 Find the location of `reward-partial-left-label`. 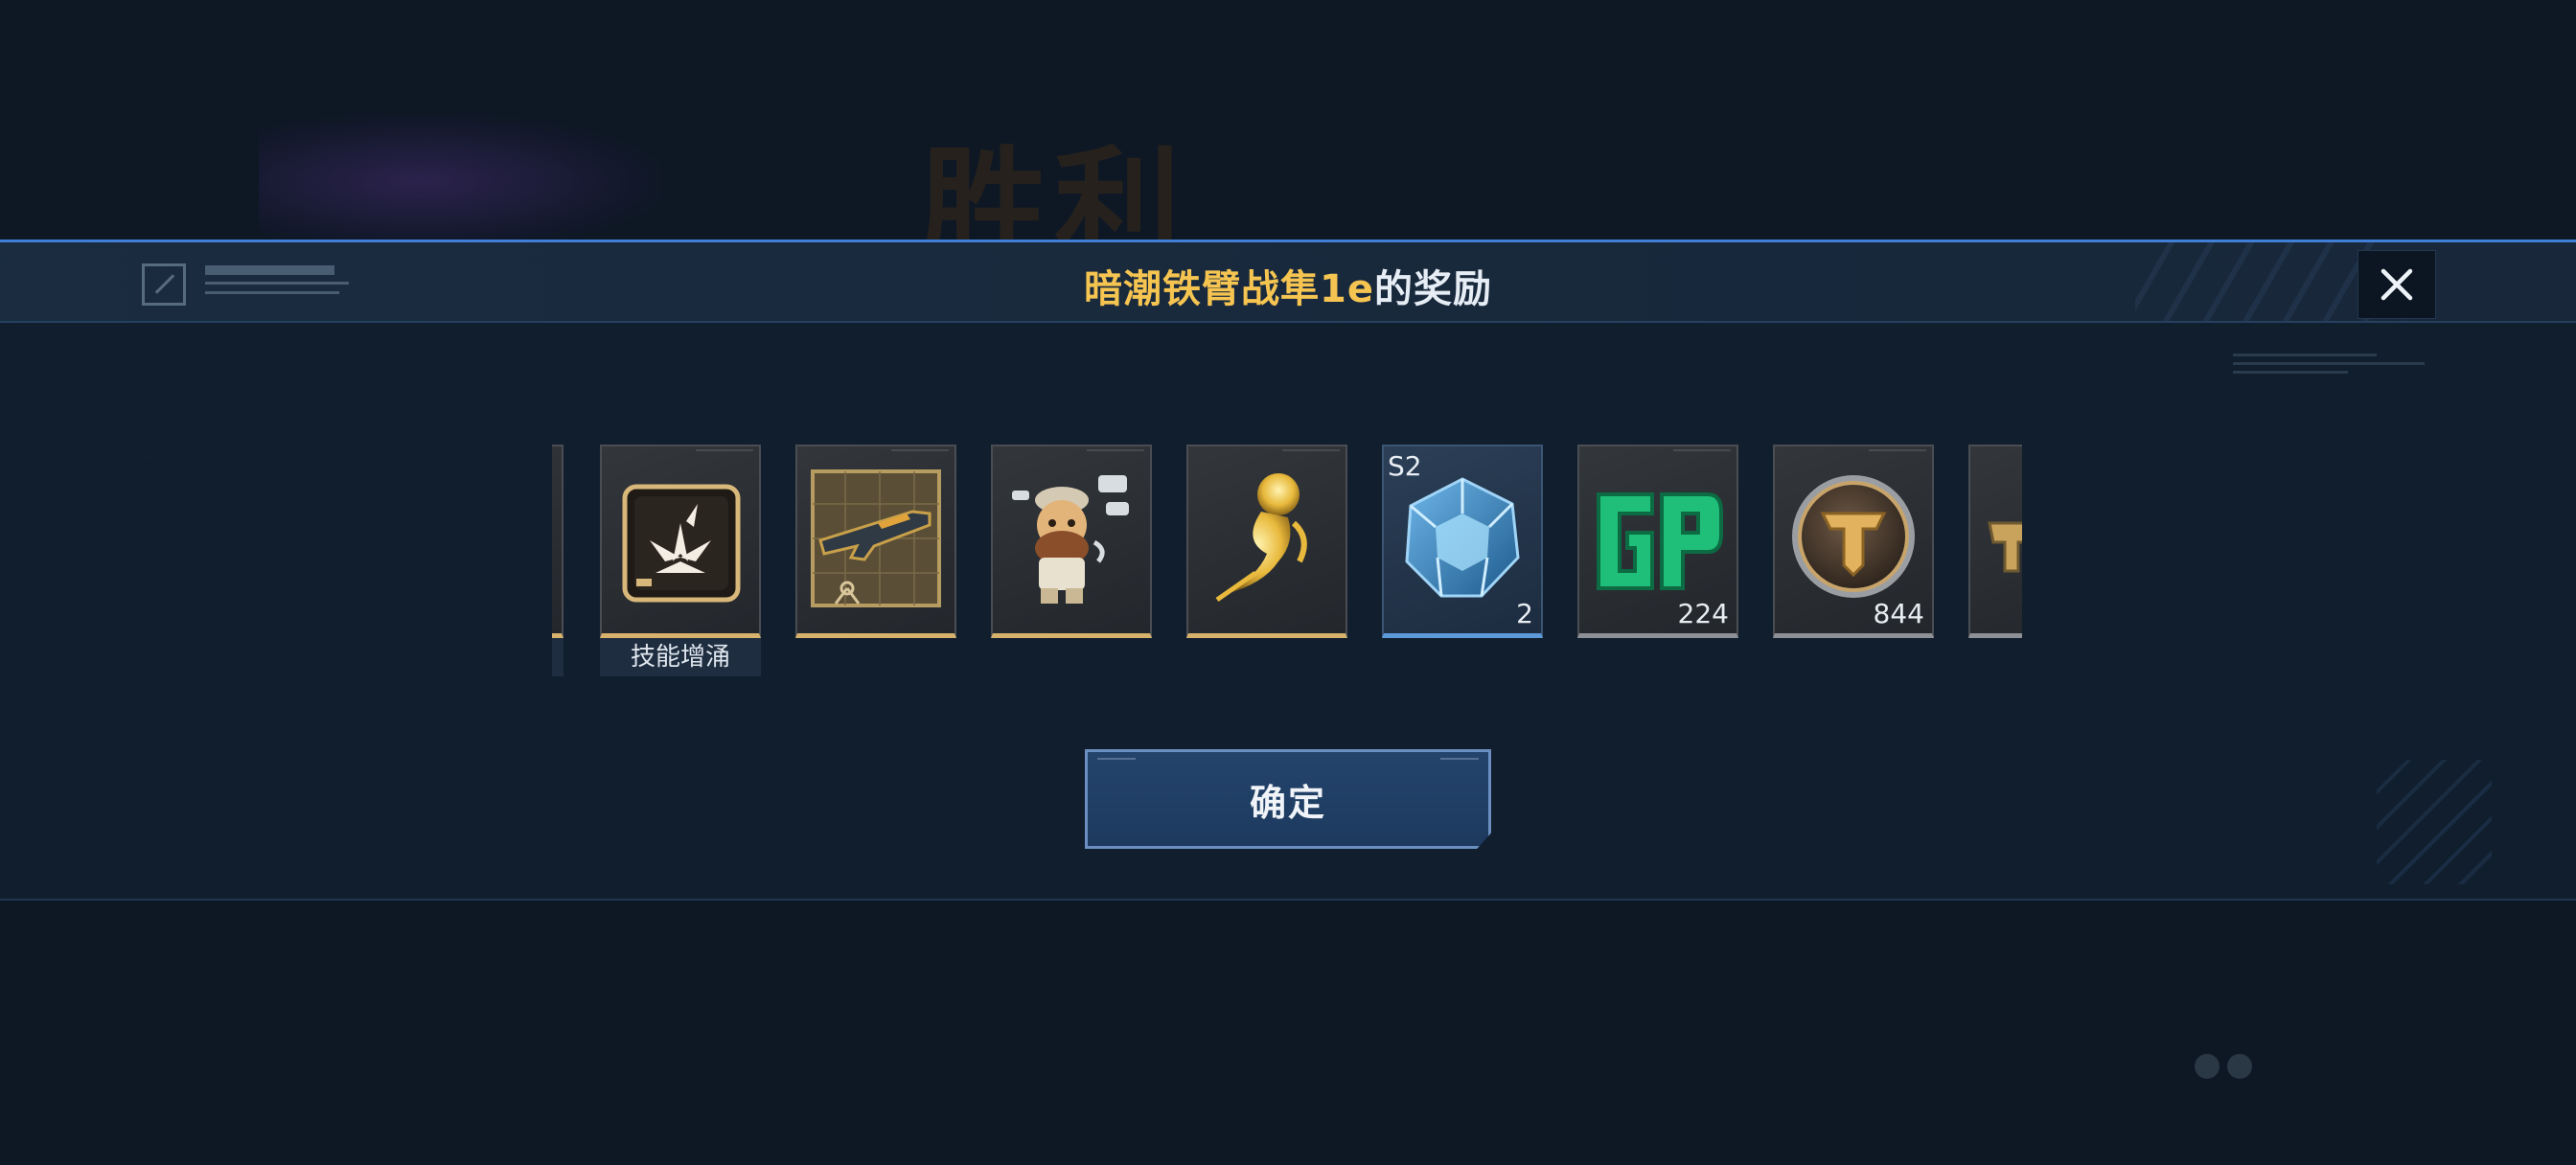

reward-partial-left-label is located at coordinates (558, 657).